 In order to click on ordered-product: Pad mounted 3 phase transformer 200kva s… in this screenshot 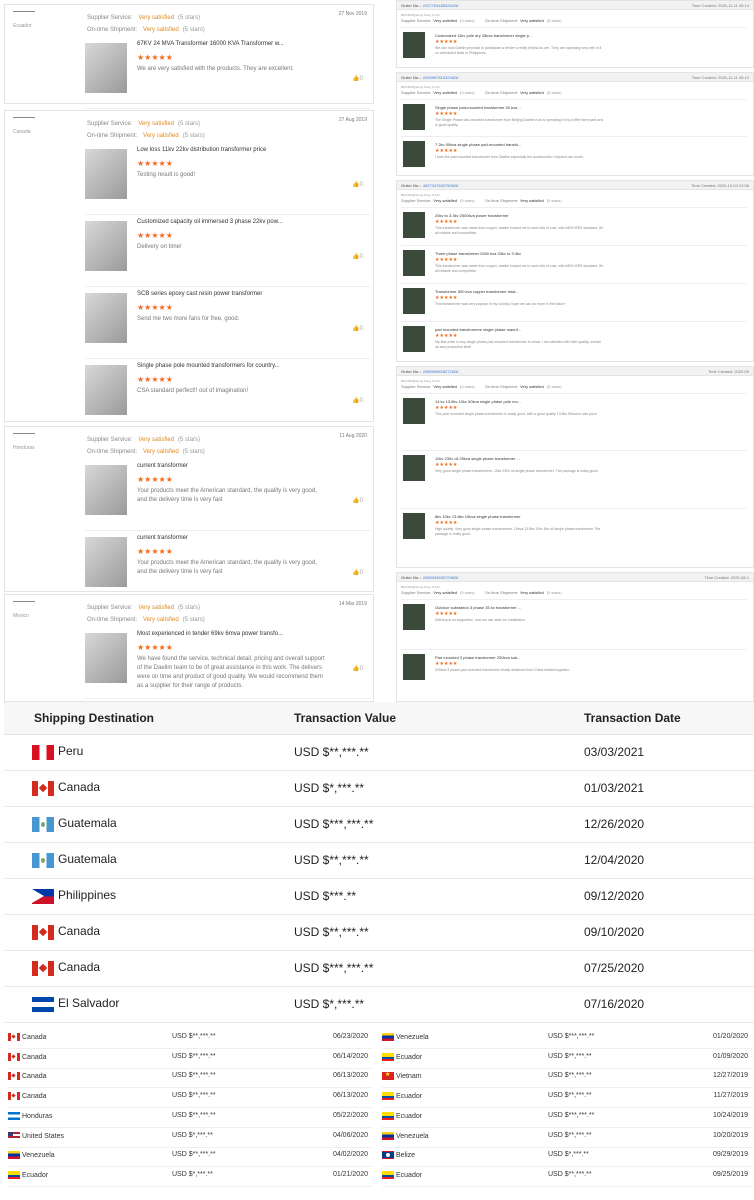, I will do `click(574, 674)`.